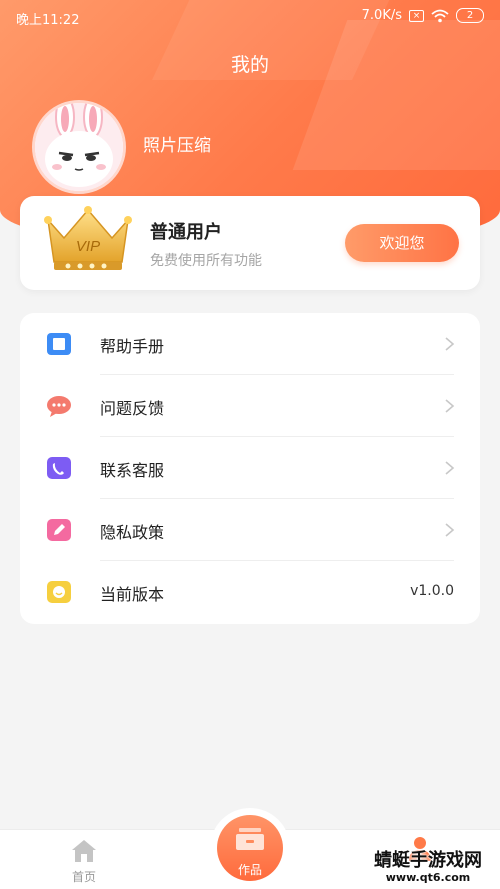 The height and width of the screenshot is (889, 500). I want to click on smiley-icon, so click(59, 592).